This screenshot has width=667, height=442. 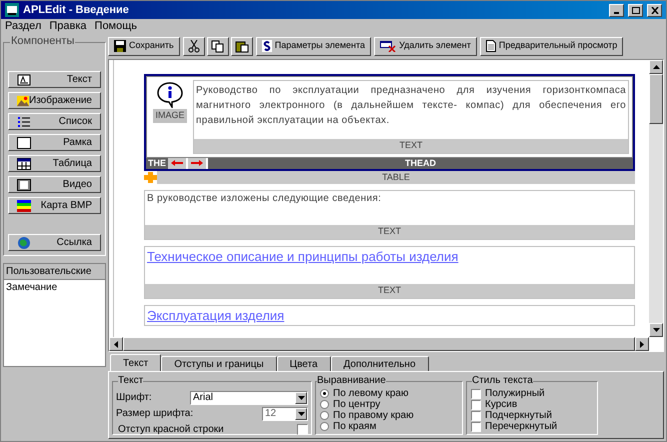 I want to click on radio-option: По левому краю, so click(x=389, y=393).